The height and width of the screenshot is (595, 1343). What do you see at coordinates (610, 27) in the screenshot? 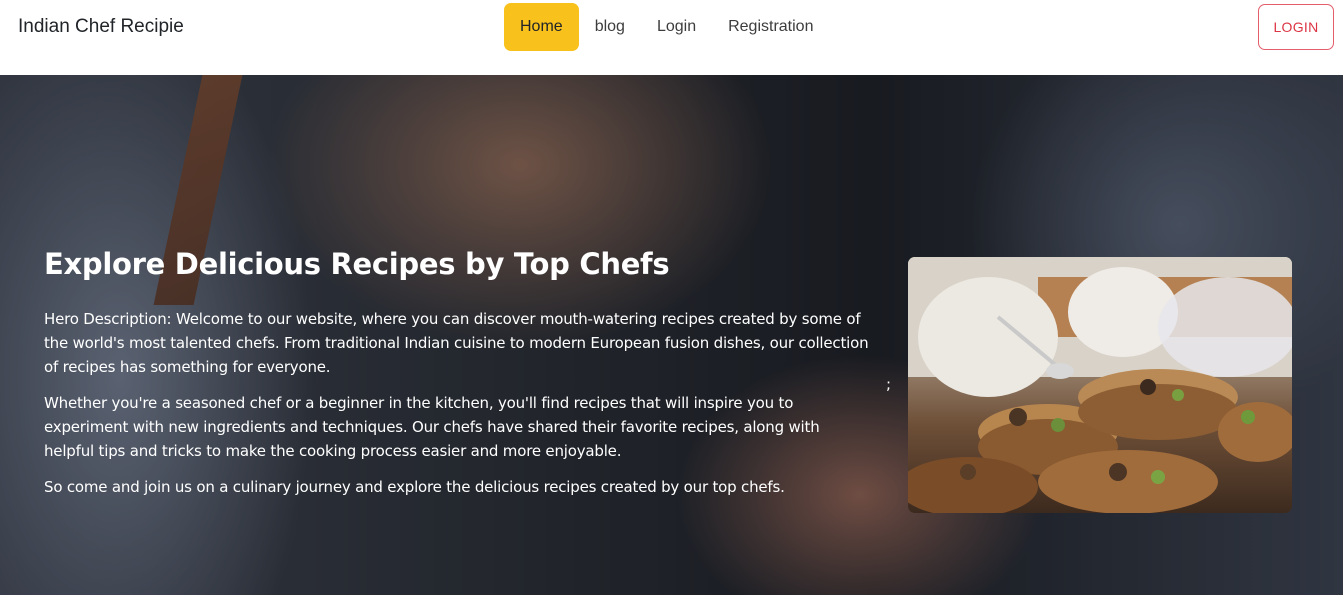
I see `nav-blog: blog` at bounding box center [610, 27].